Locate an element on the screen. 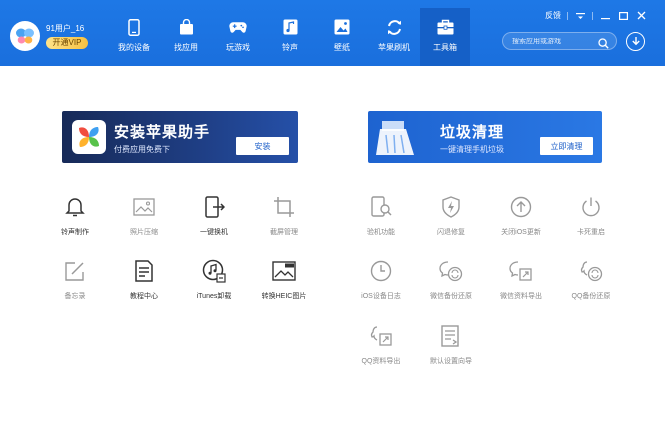  settings-guide-icon is located at coordinates (451, 336).